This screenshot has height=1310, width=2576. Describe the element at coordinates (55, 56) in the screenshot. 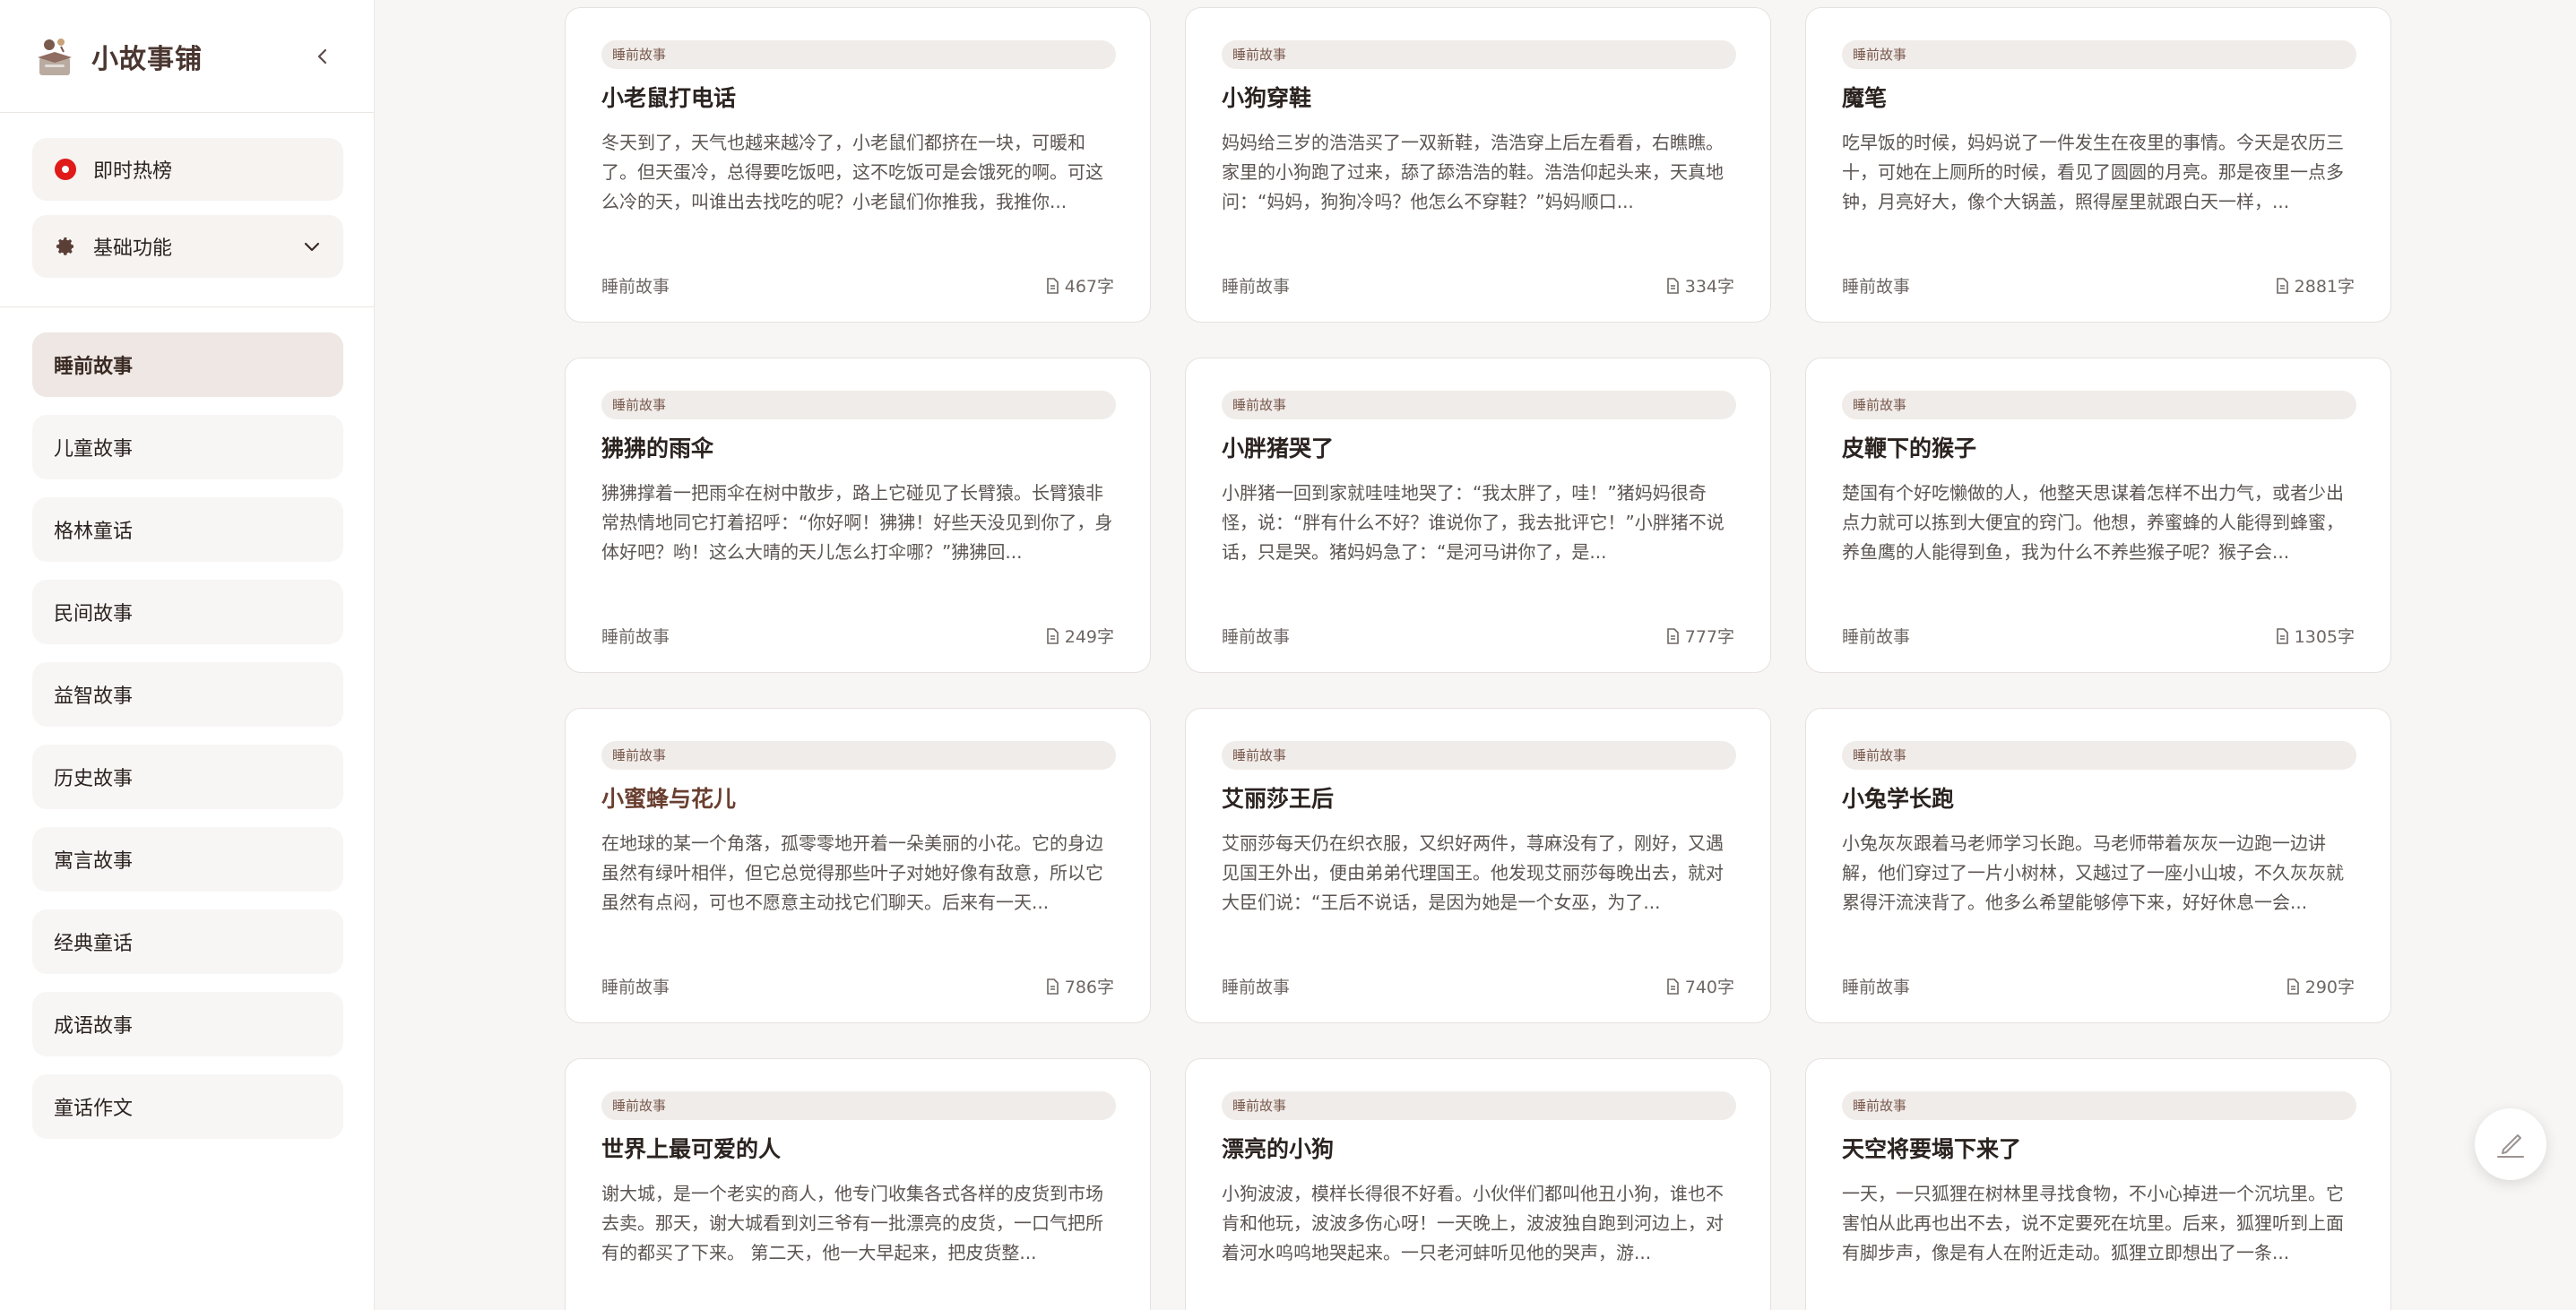

I see `storybook-logo-icon` at that location.